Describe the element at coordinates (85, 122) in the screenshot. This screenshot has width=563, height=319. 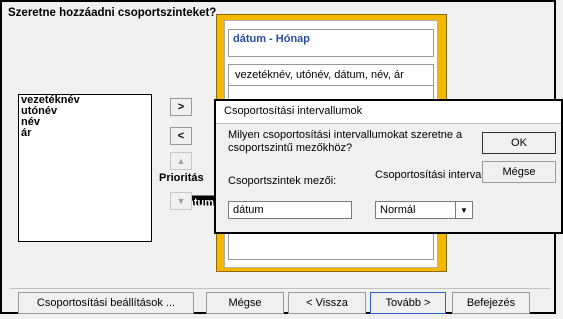
I see `field-item: név` at that location.